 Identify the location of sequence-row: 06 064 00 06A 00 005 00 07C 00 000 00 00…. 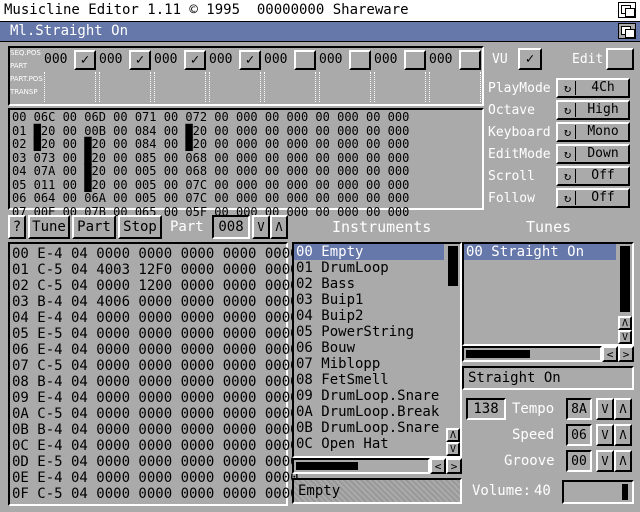
(247, 198).